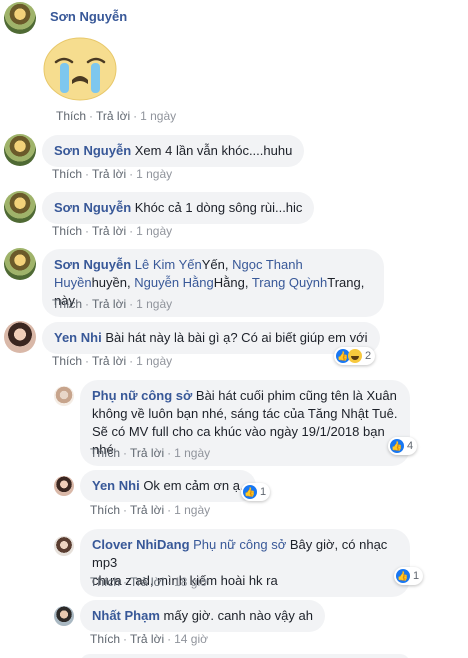  I want to click on comment-text: mấy giờ. canh nào vậy ah, so click(238, 615).